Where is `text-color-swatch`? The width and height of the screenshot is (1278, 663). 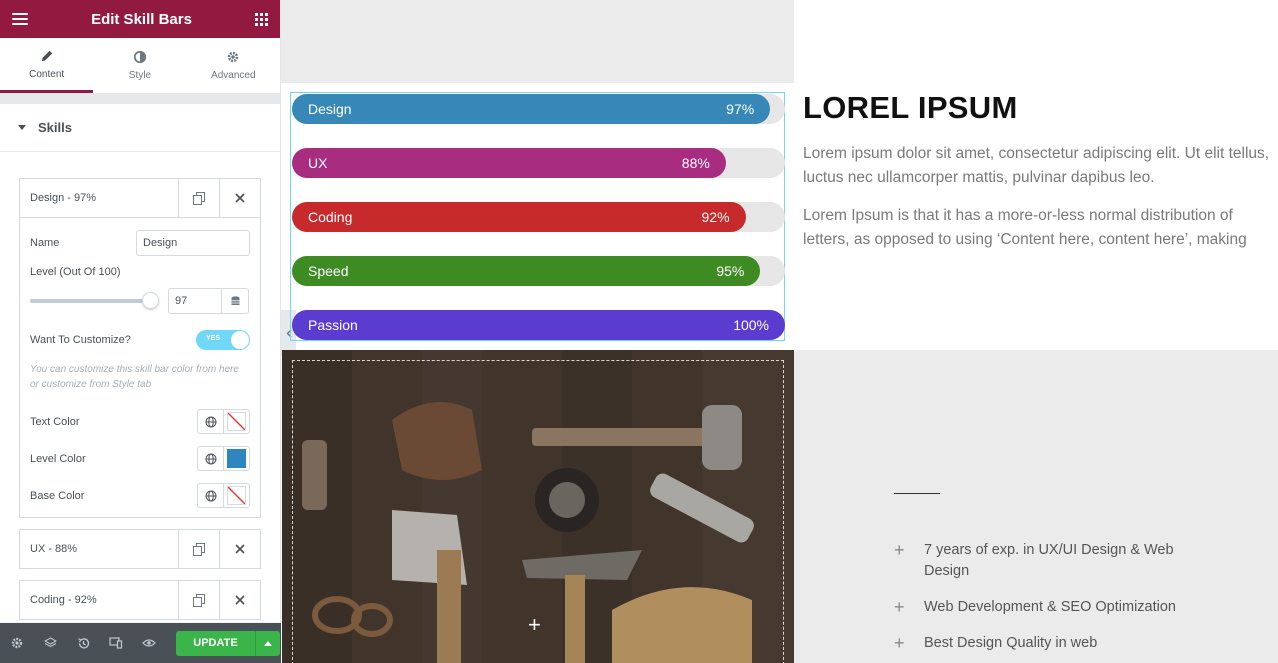 text-color-swatch is located at coordinates (236, 421).